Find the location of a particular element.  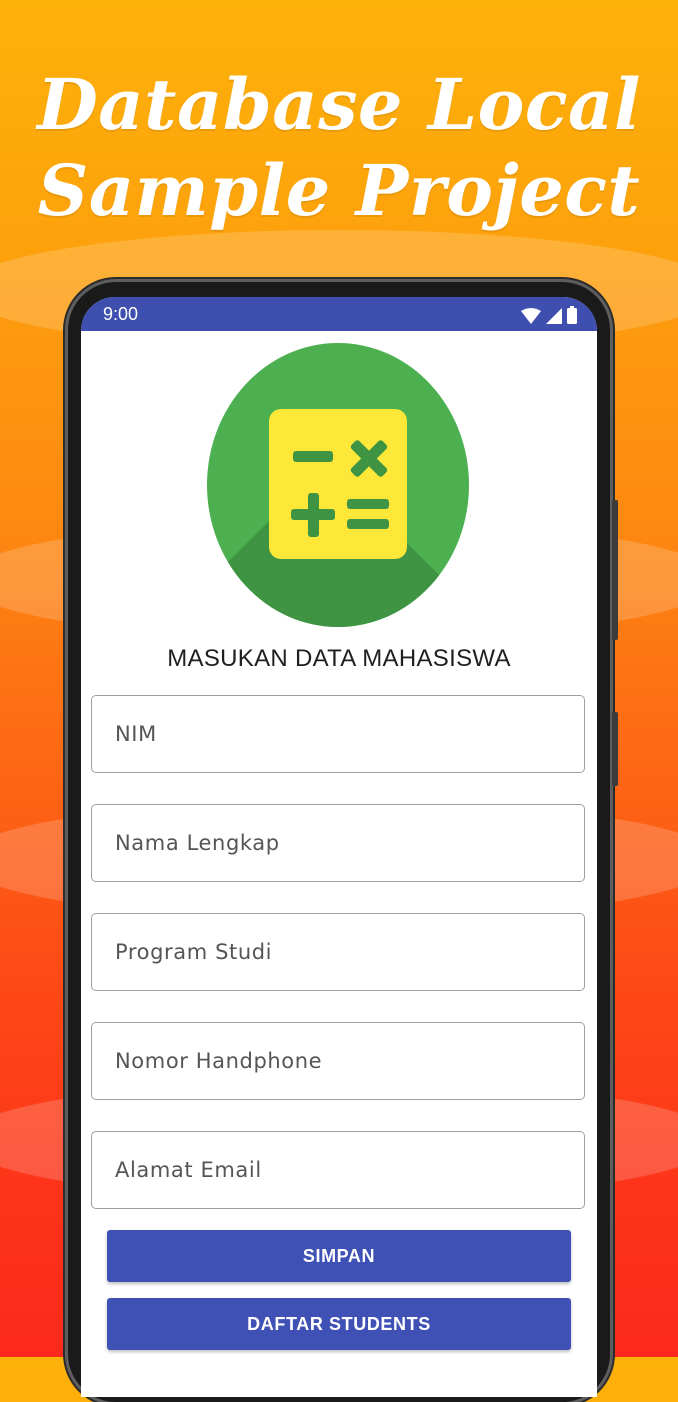

battery-icon is located at coordinates (572, 315).